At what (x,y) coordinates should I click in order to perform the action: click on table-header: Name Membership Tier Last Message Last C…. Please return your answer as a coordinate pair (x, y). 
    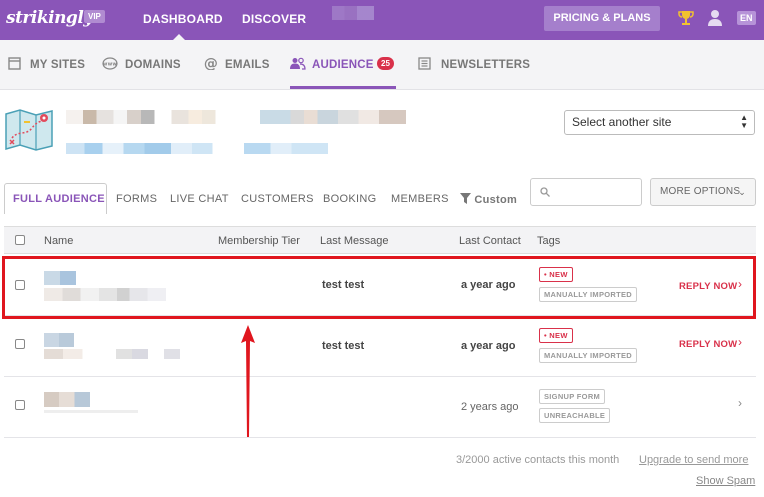
    Looking at the image, I should click on (380, 240).